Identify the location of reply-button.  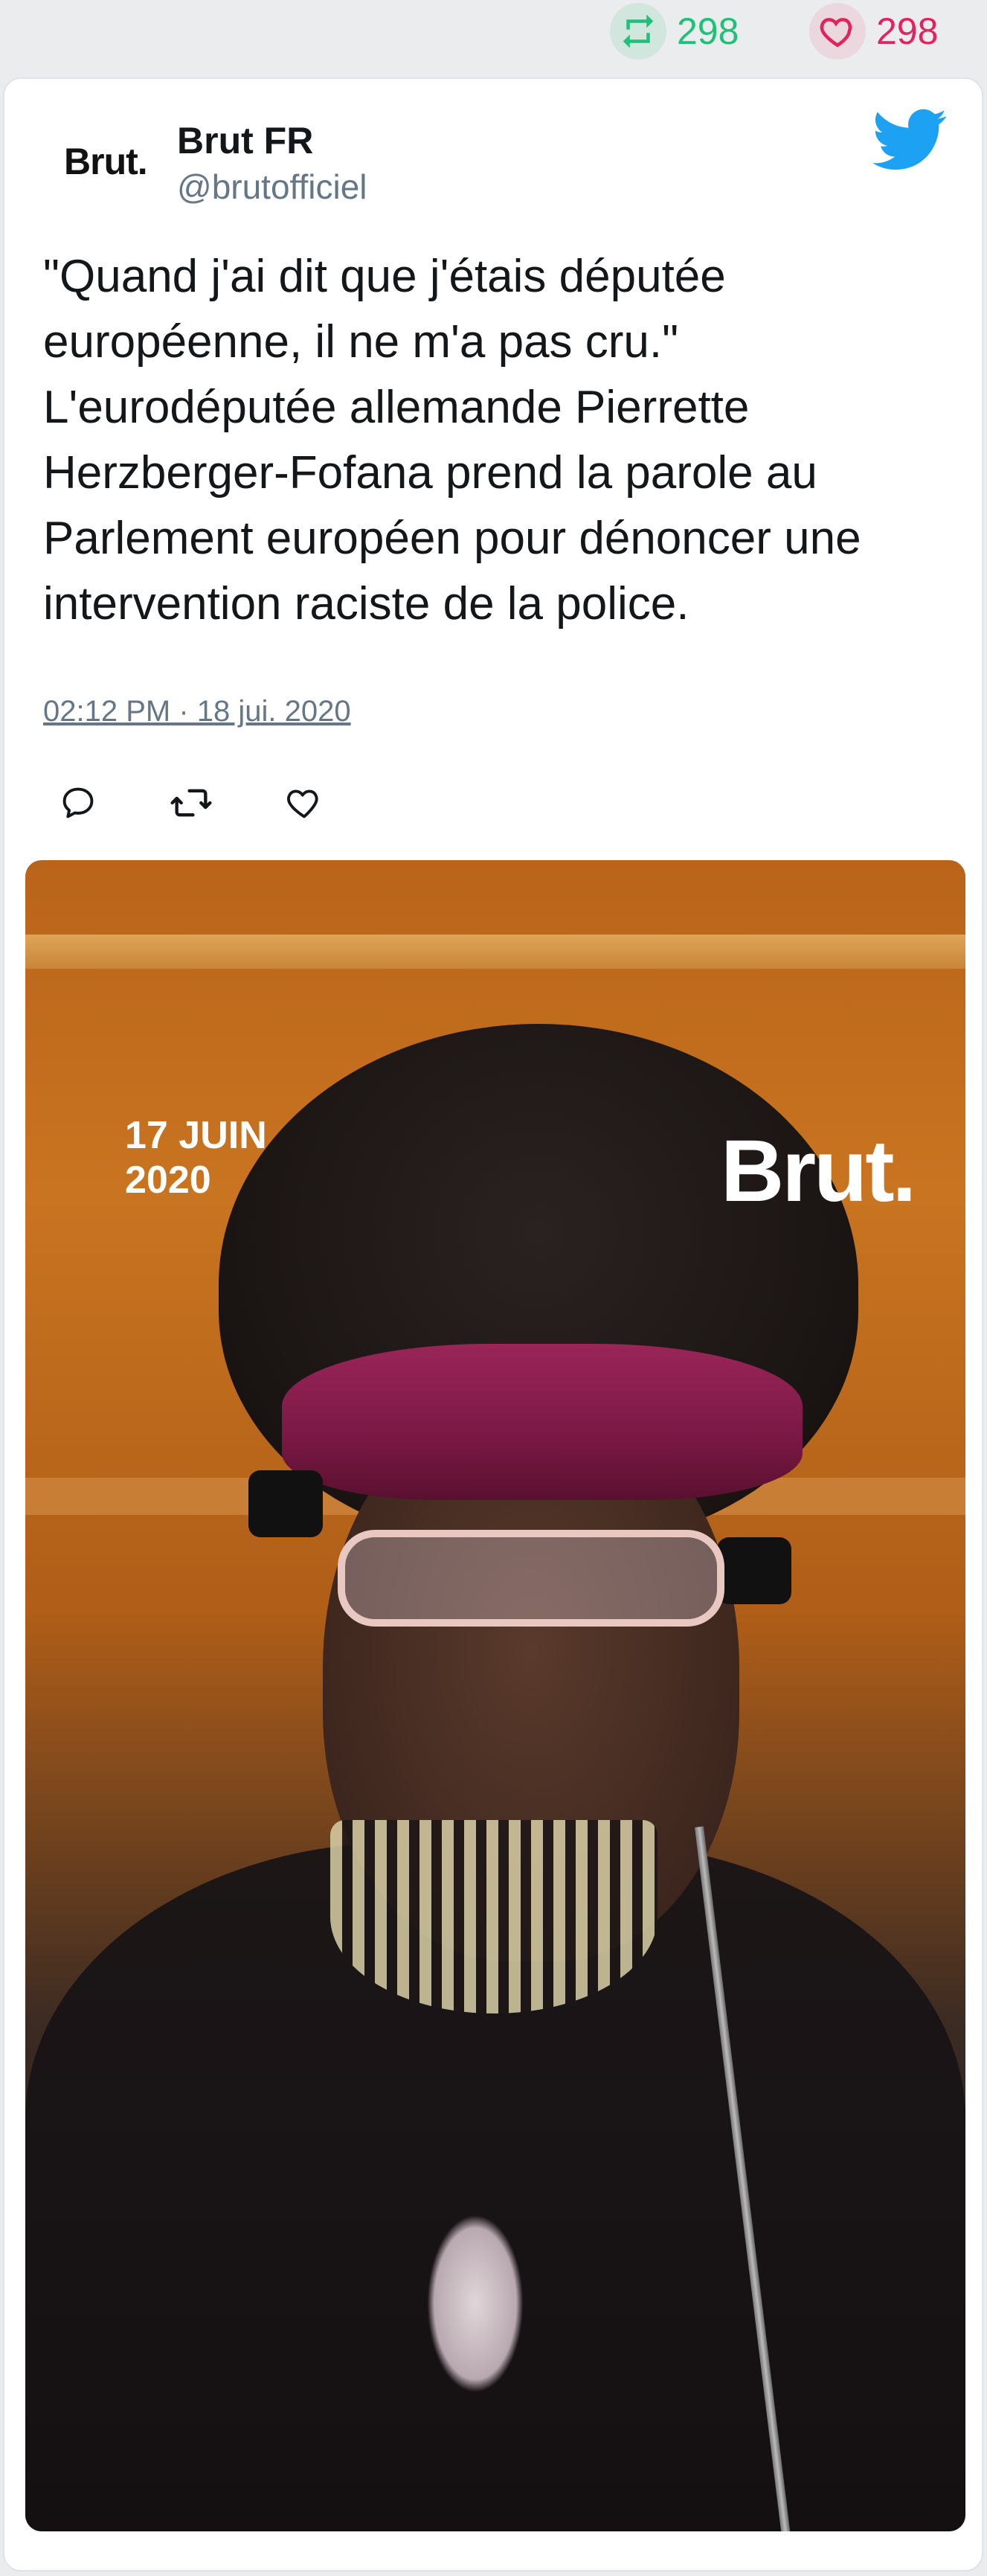
(78, 804).